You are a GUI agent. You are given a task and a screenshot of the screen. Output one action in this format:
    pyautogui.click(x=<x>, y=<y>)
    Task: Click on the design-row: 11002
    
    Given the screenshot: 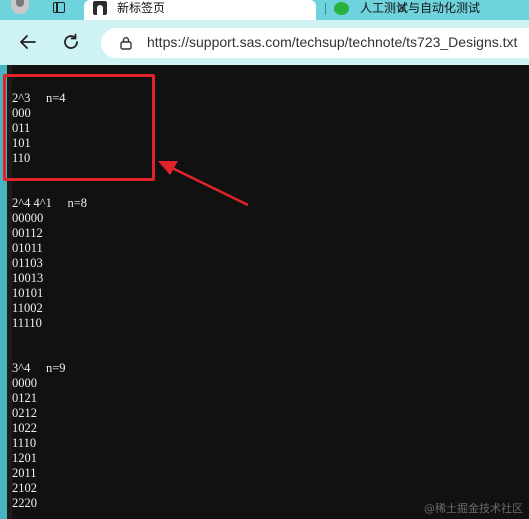 What is the action you would take?
    pyautogui.click(x=27, y=308)
    